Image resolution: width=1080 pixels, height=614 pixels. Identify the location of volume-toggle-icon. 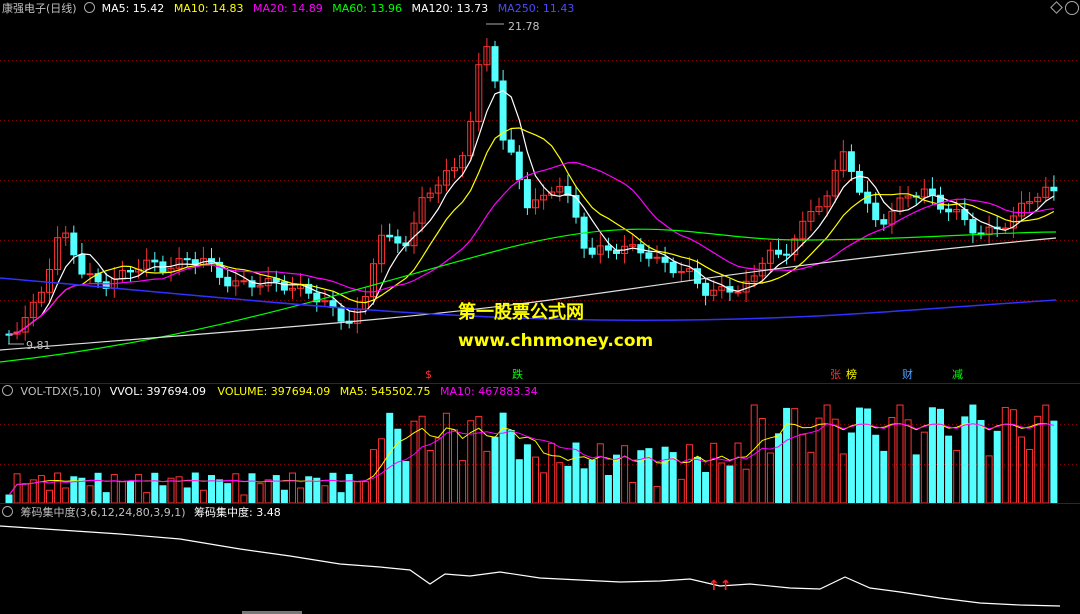
(7, 390).